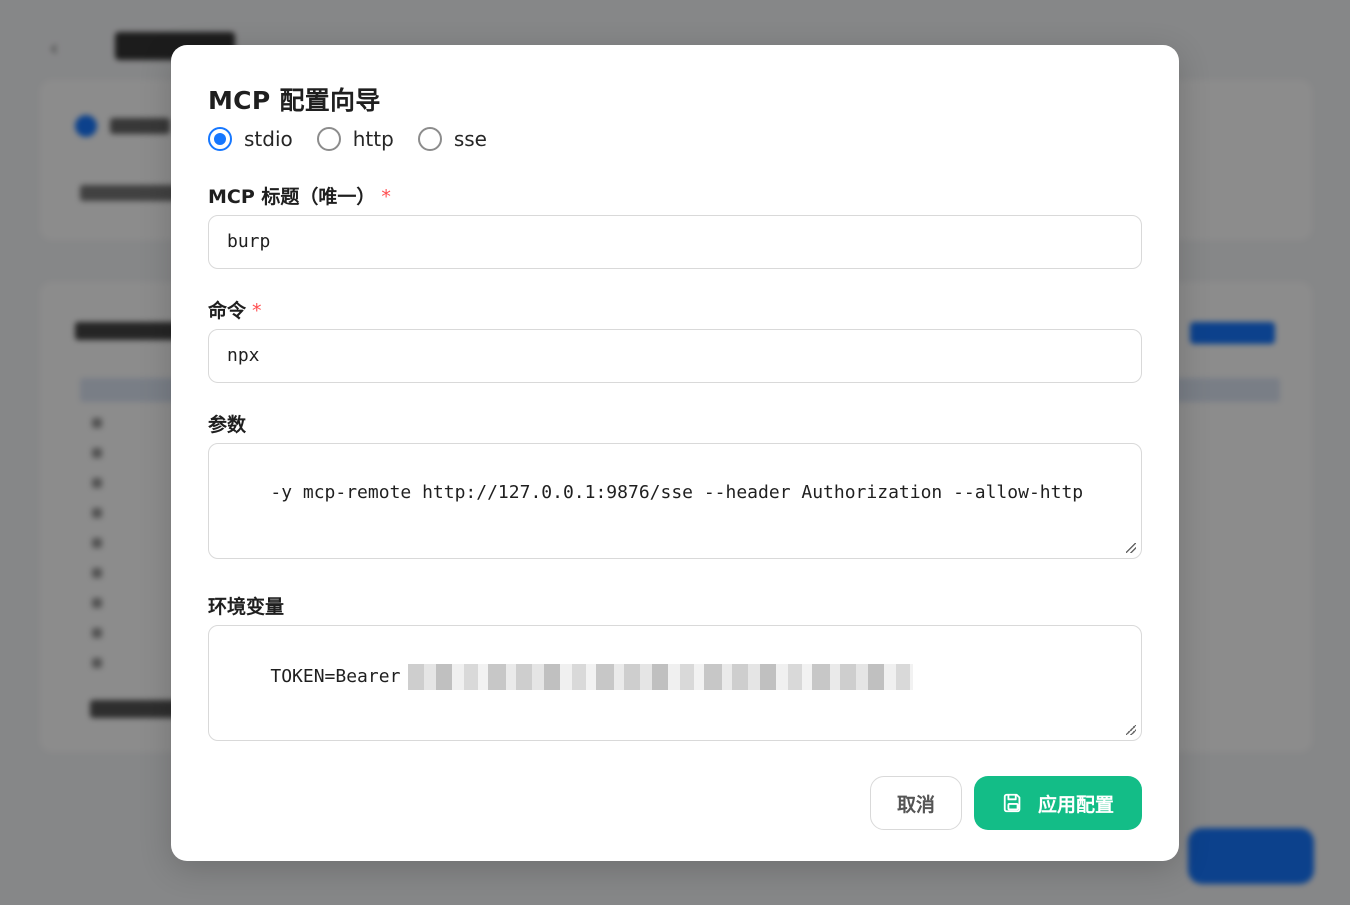 This screenshot has height=905, width=1350. What do you see at coordinates (470, 139) in the screenshot?
I see `radio-label: sse` at bounding box center [470, 139].